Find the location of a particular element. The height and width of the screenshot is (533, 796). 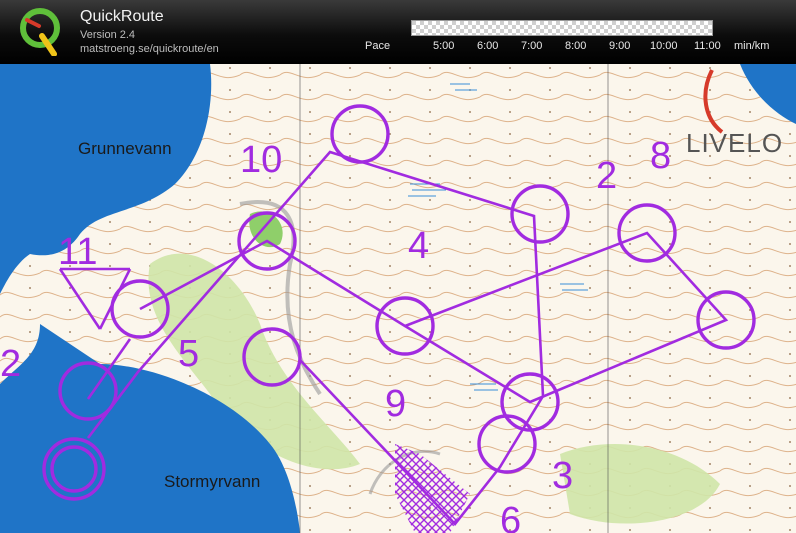

control-number-4: 4 is located at coordinates (418, 246).